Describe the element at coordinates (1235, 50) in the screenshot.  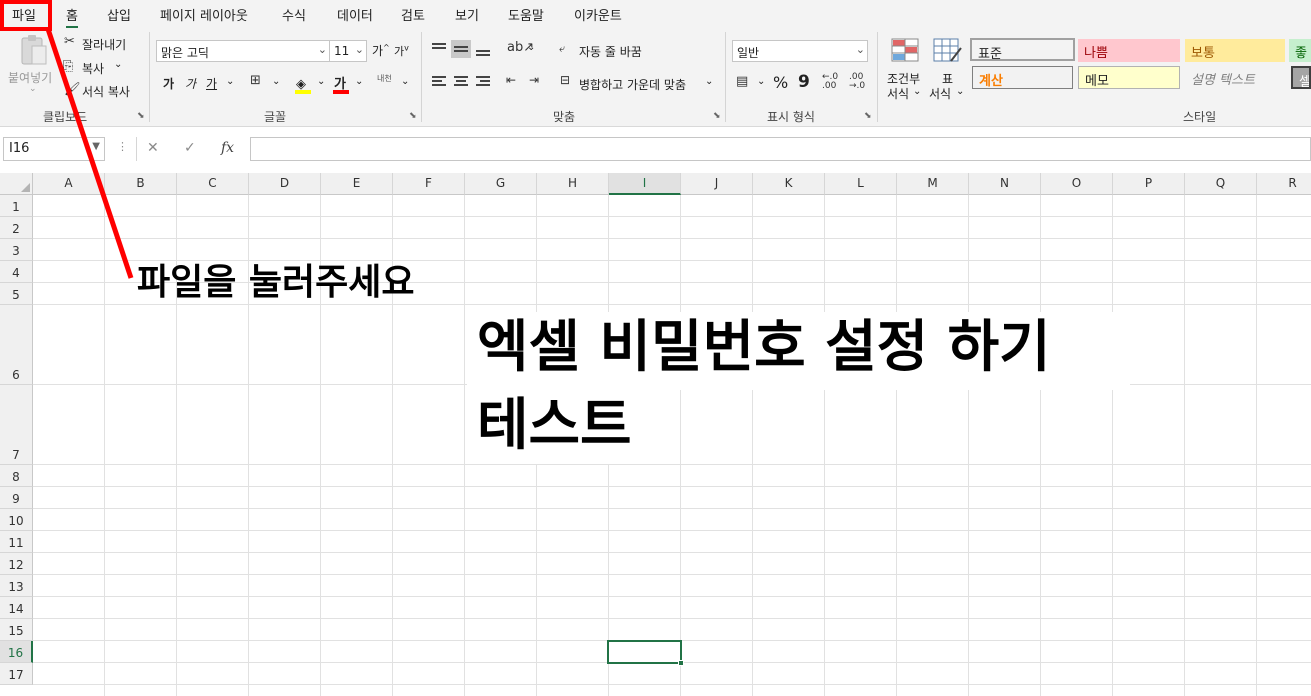
I see `style-neutral: 보통` at that location.